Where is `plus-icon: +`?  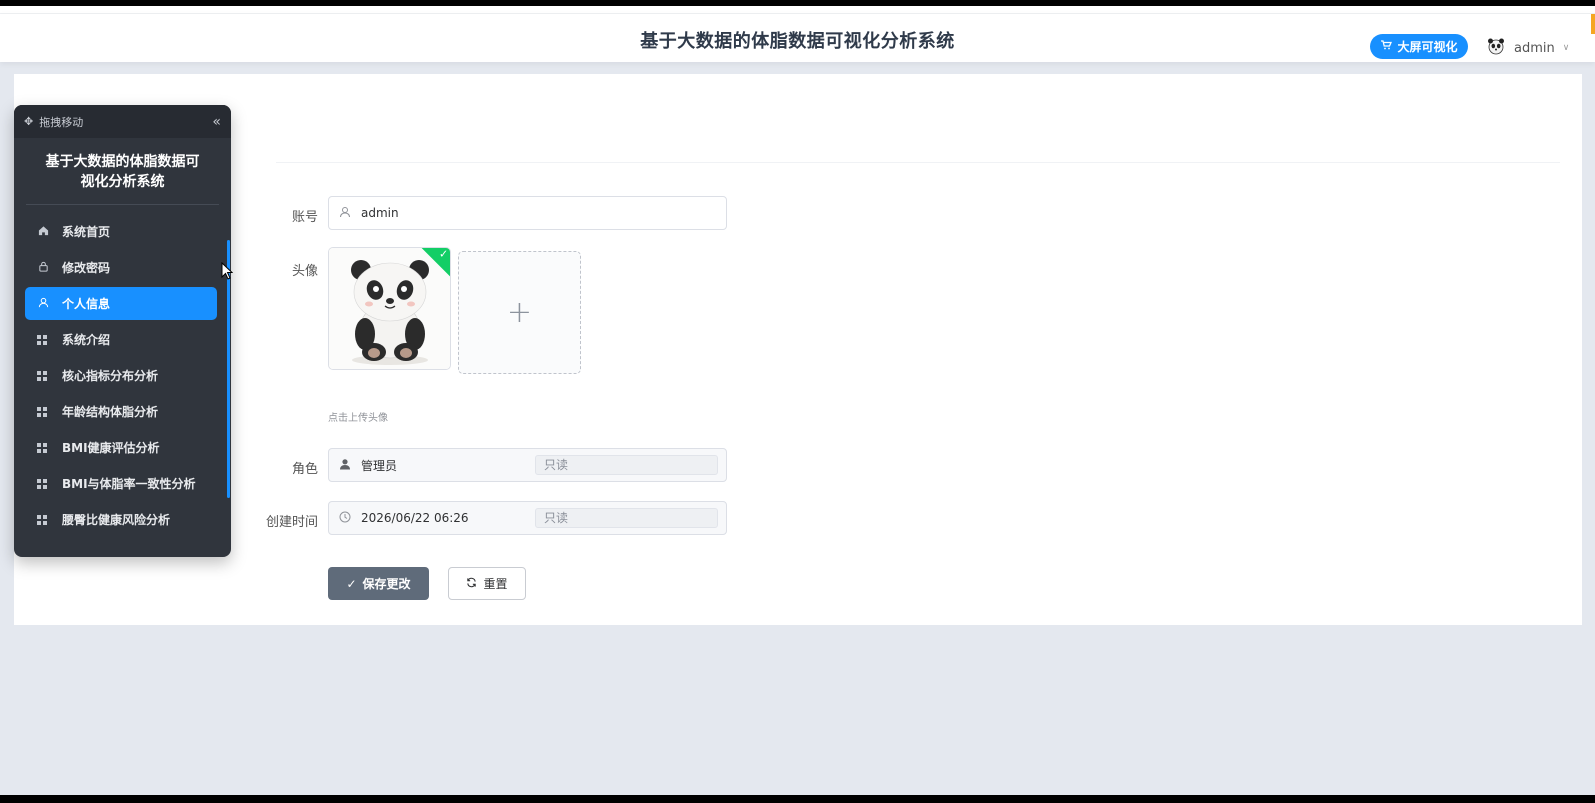
plus-icon: + is located at coordinates (519, 312).